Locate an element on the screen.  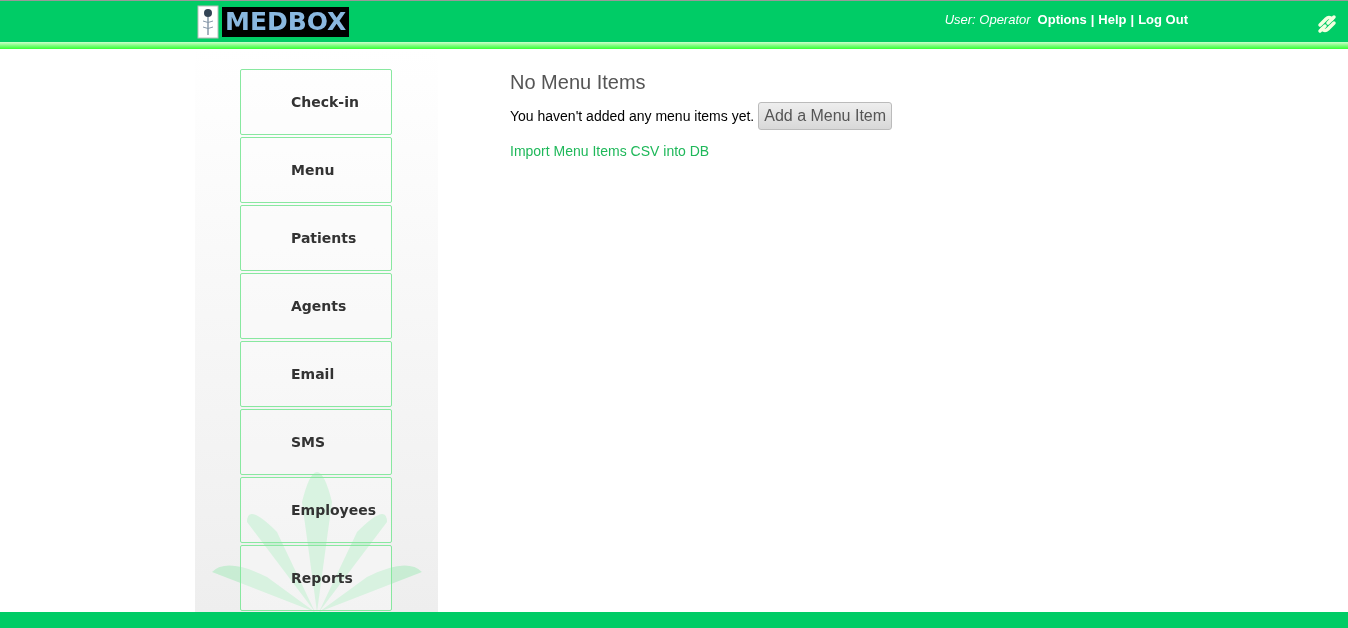
nav-button: Email is located at coordinates (316, 374).